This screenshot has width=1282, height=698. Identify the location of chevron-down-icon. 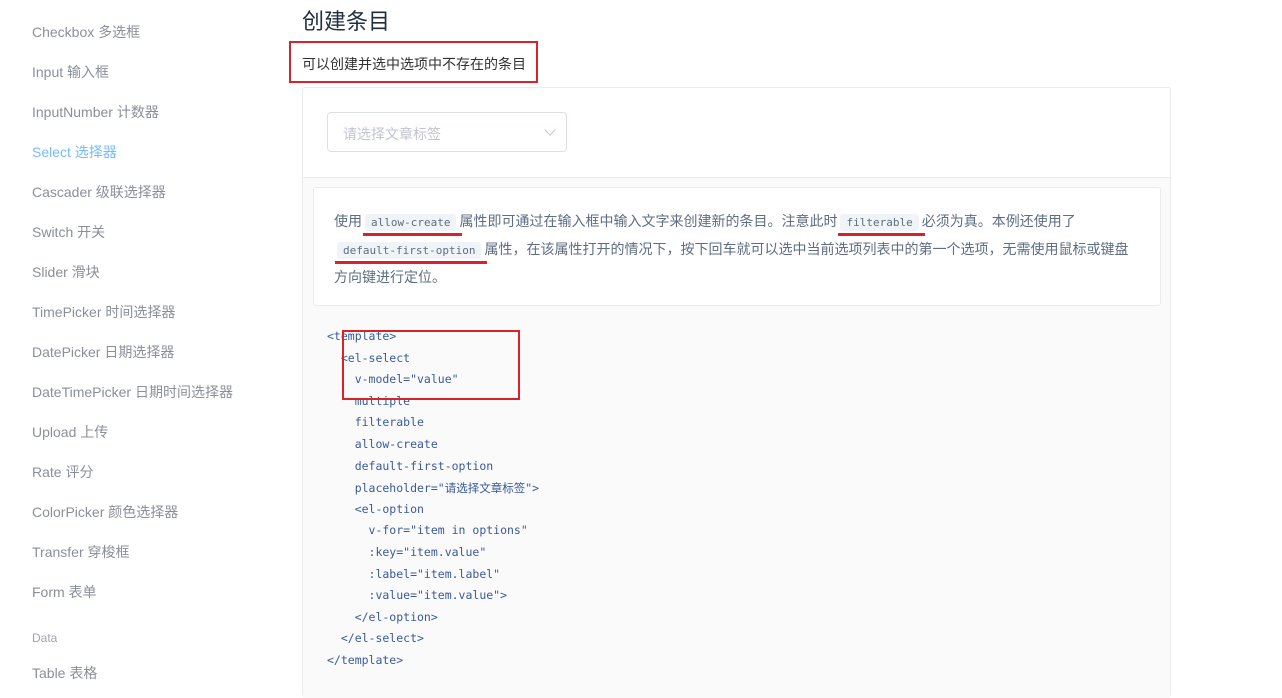
(550, 130).